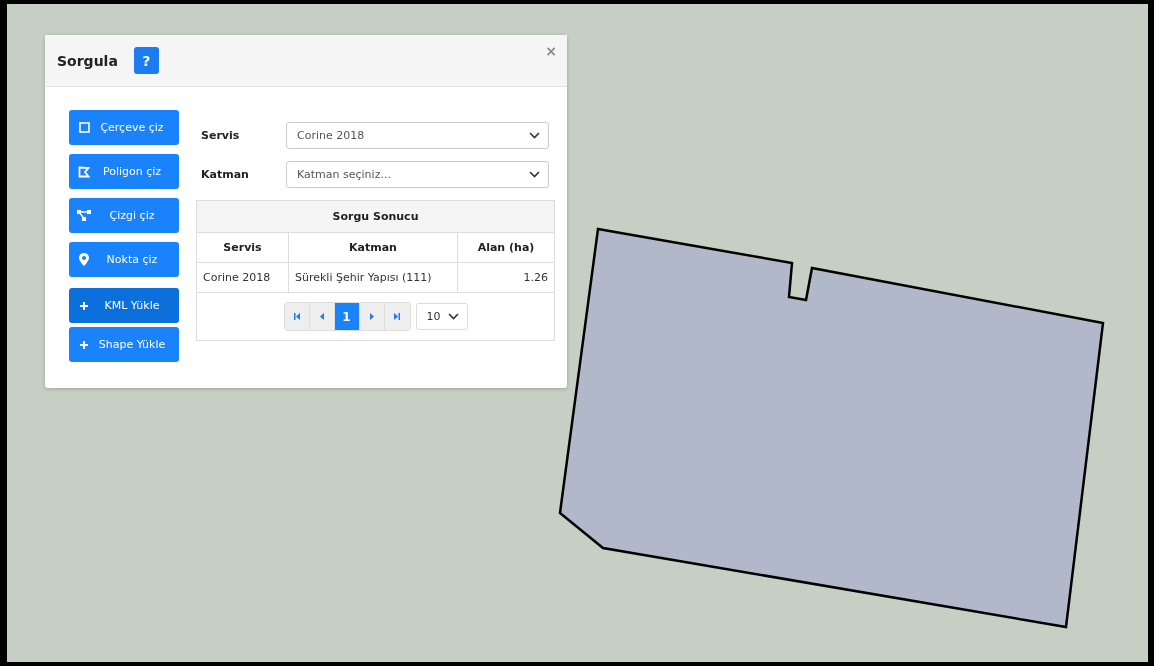 The image size is (1154, 666). Describe the element at coordinates (243, 278) in the screenshot. I see `table-cell: Corine 2018` at that location.